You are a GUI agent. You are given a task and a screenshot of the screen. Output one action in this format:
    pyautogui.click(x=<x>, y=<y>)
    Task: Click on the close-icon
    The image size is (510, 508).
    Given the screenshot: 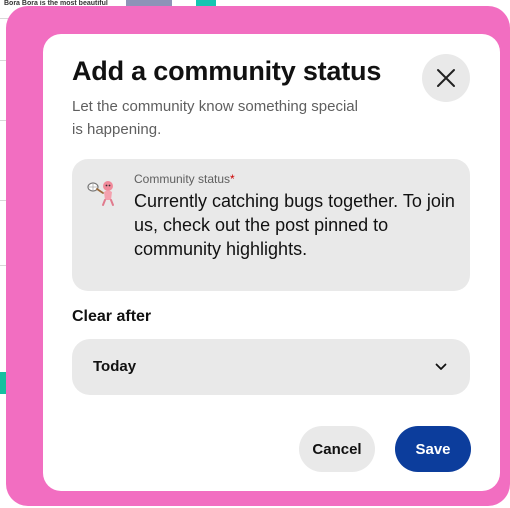 What is the action you would take?
    pyautogui.click(x=446, y=78)
    